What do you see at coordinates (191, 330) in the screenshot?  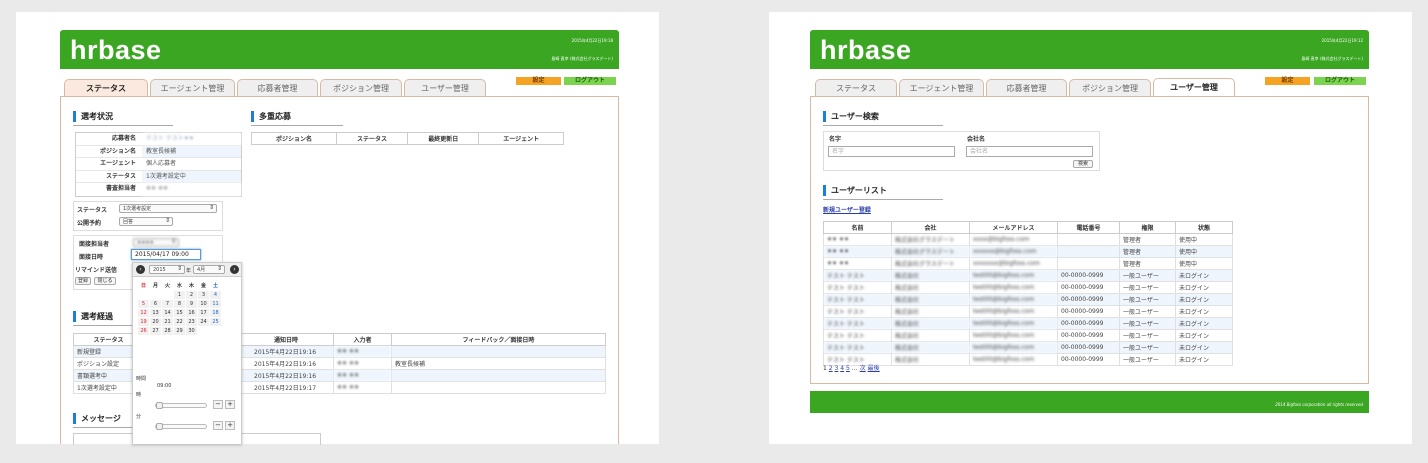 I see `calendar-day: 30` at bounding box center [191, 330].